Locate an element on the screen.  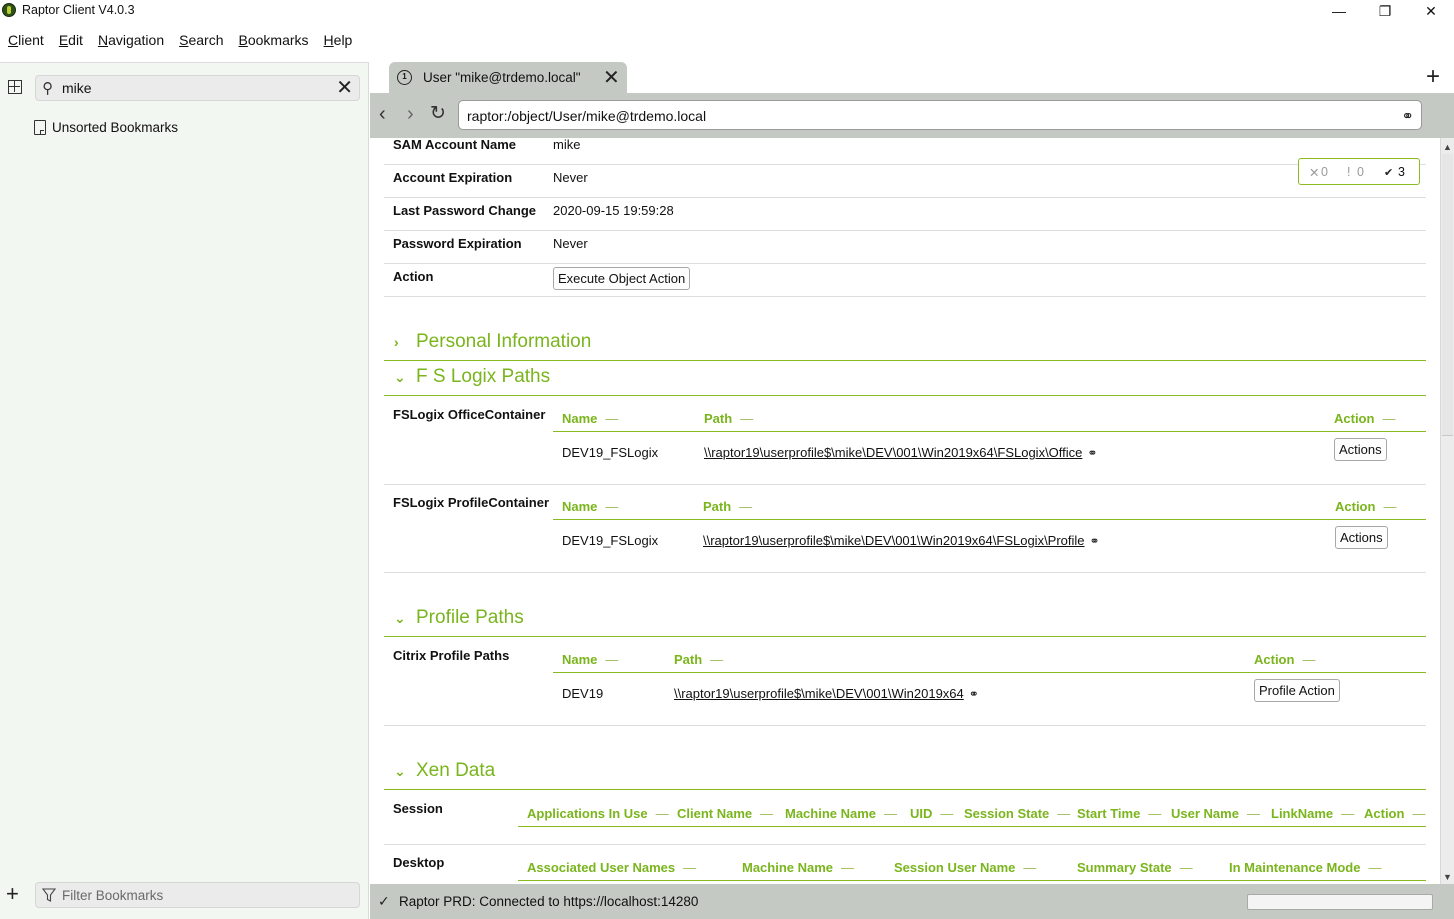
profile-action-button: Profile Action is located at coordinates (1297, 690).